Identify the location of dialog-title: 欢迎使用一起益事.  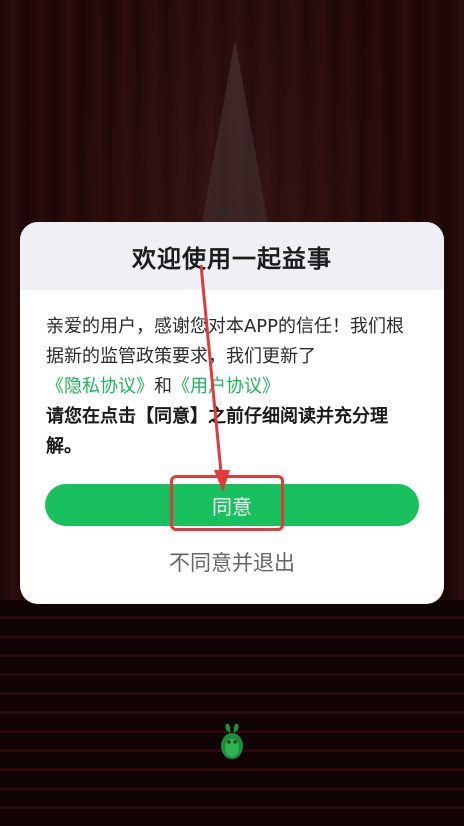
(232, 258).